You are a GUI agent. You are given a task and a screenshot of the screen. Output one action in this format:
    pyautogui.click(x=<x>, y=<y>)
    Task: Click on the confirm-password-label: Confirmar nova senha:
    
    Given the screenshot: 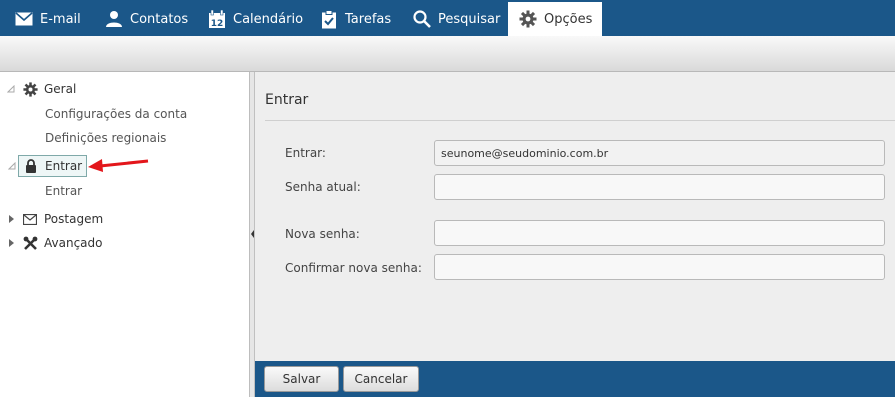 What is the action you would take?
    pyautogui.click(x=353, y=268)
    